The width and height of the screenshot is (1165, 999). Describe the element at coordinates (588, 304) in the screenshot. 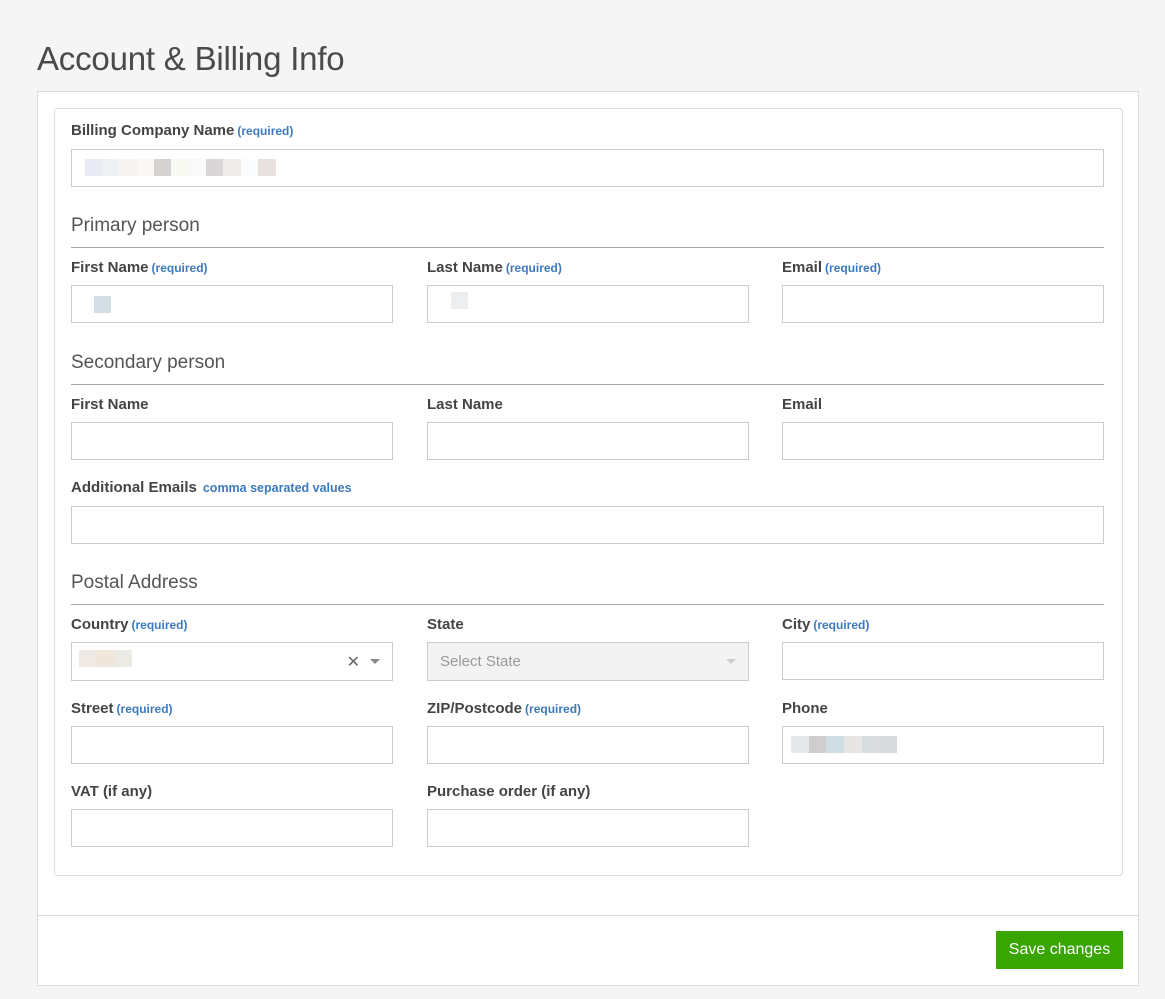

I see `primary-last-name-input` at that location.